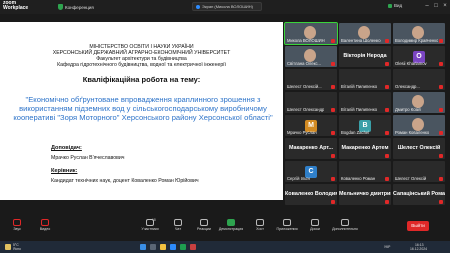 Image resolution: width=450 pixels, height=253 pixels. Describe the element at coordinates (76, 7) in the screenshot. I see `conference-tab: Конференция` at that location.